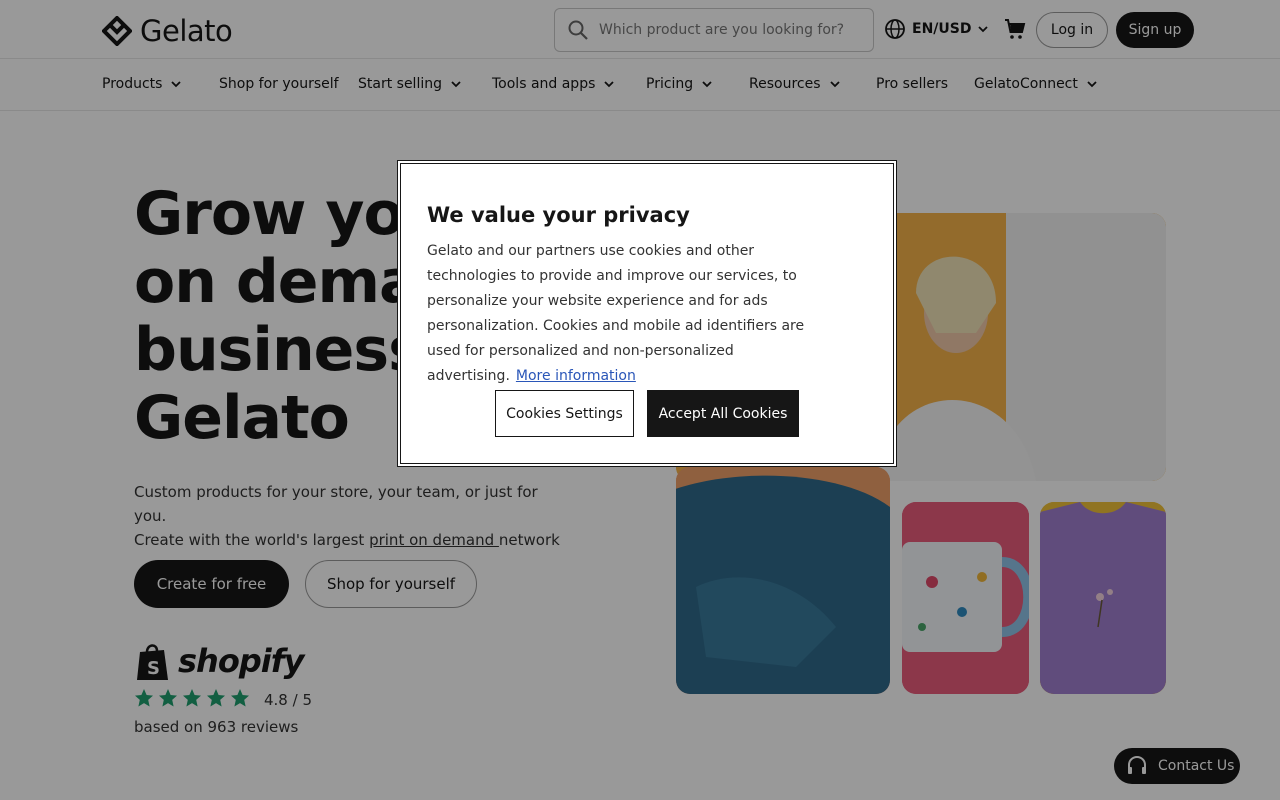 The width and height of the screenshot is (1280, 800). I want to click on cookies-settings-button: Cookies Settings, so click(564, 413).